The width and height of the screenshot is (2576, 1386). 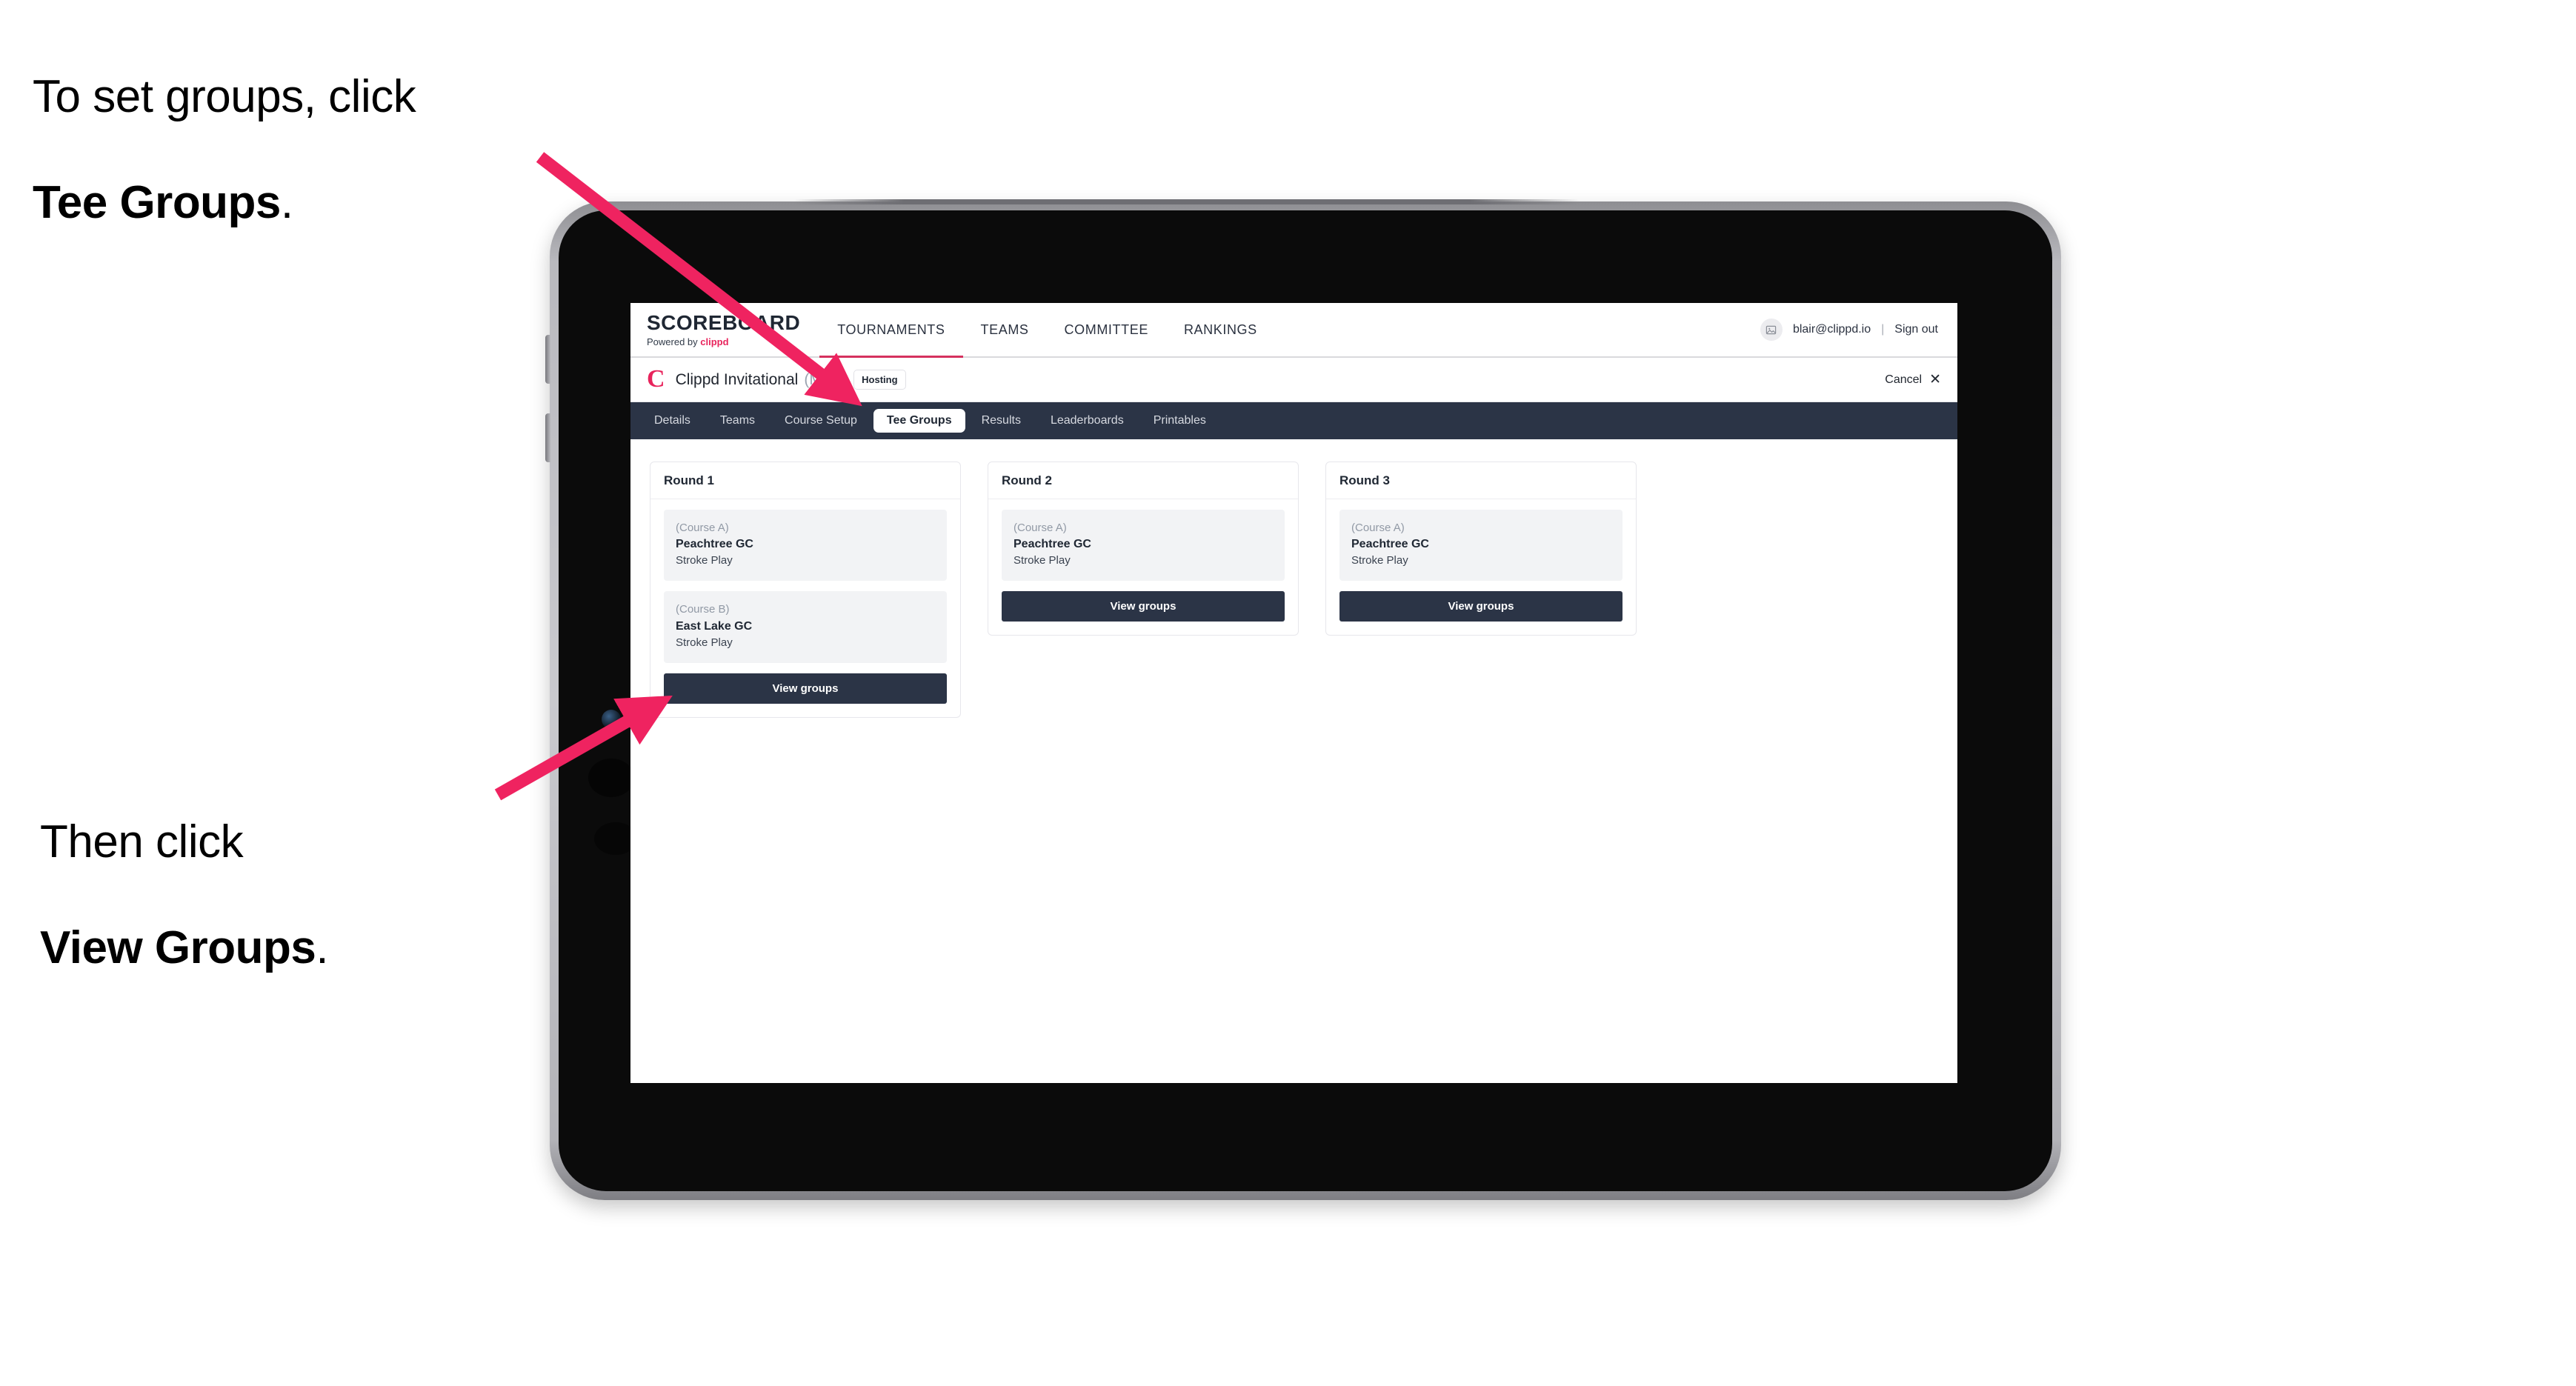 I want to click on tab-printables-label: Printables, so click(x=1179, y=420).